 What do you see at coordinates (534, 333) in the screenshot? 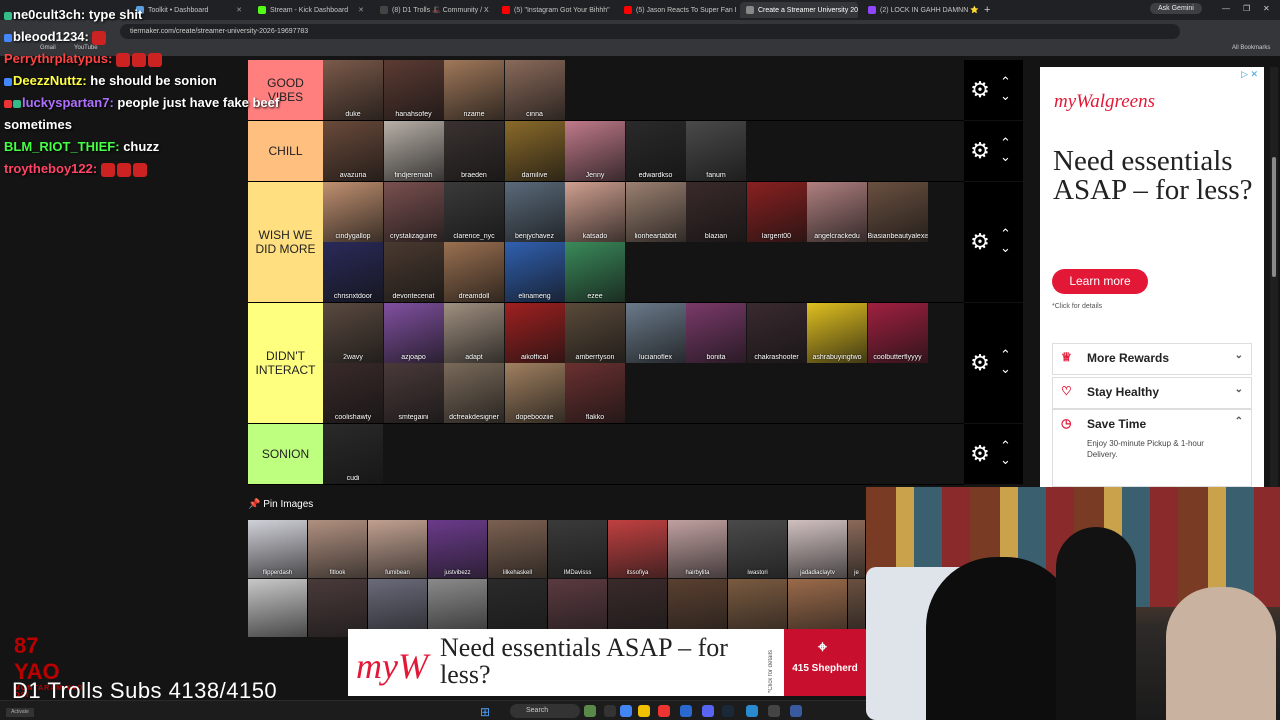
I see `tier-item: aikoffical` at bounding box center [534, 333].